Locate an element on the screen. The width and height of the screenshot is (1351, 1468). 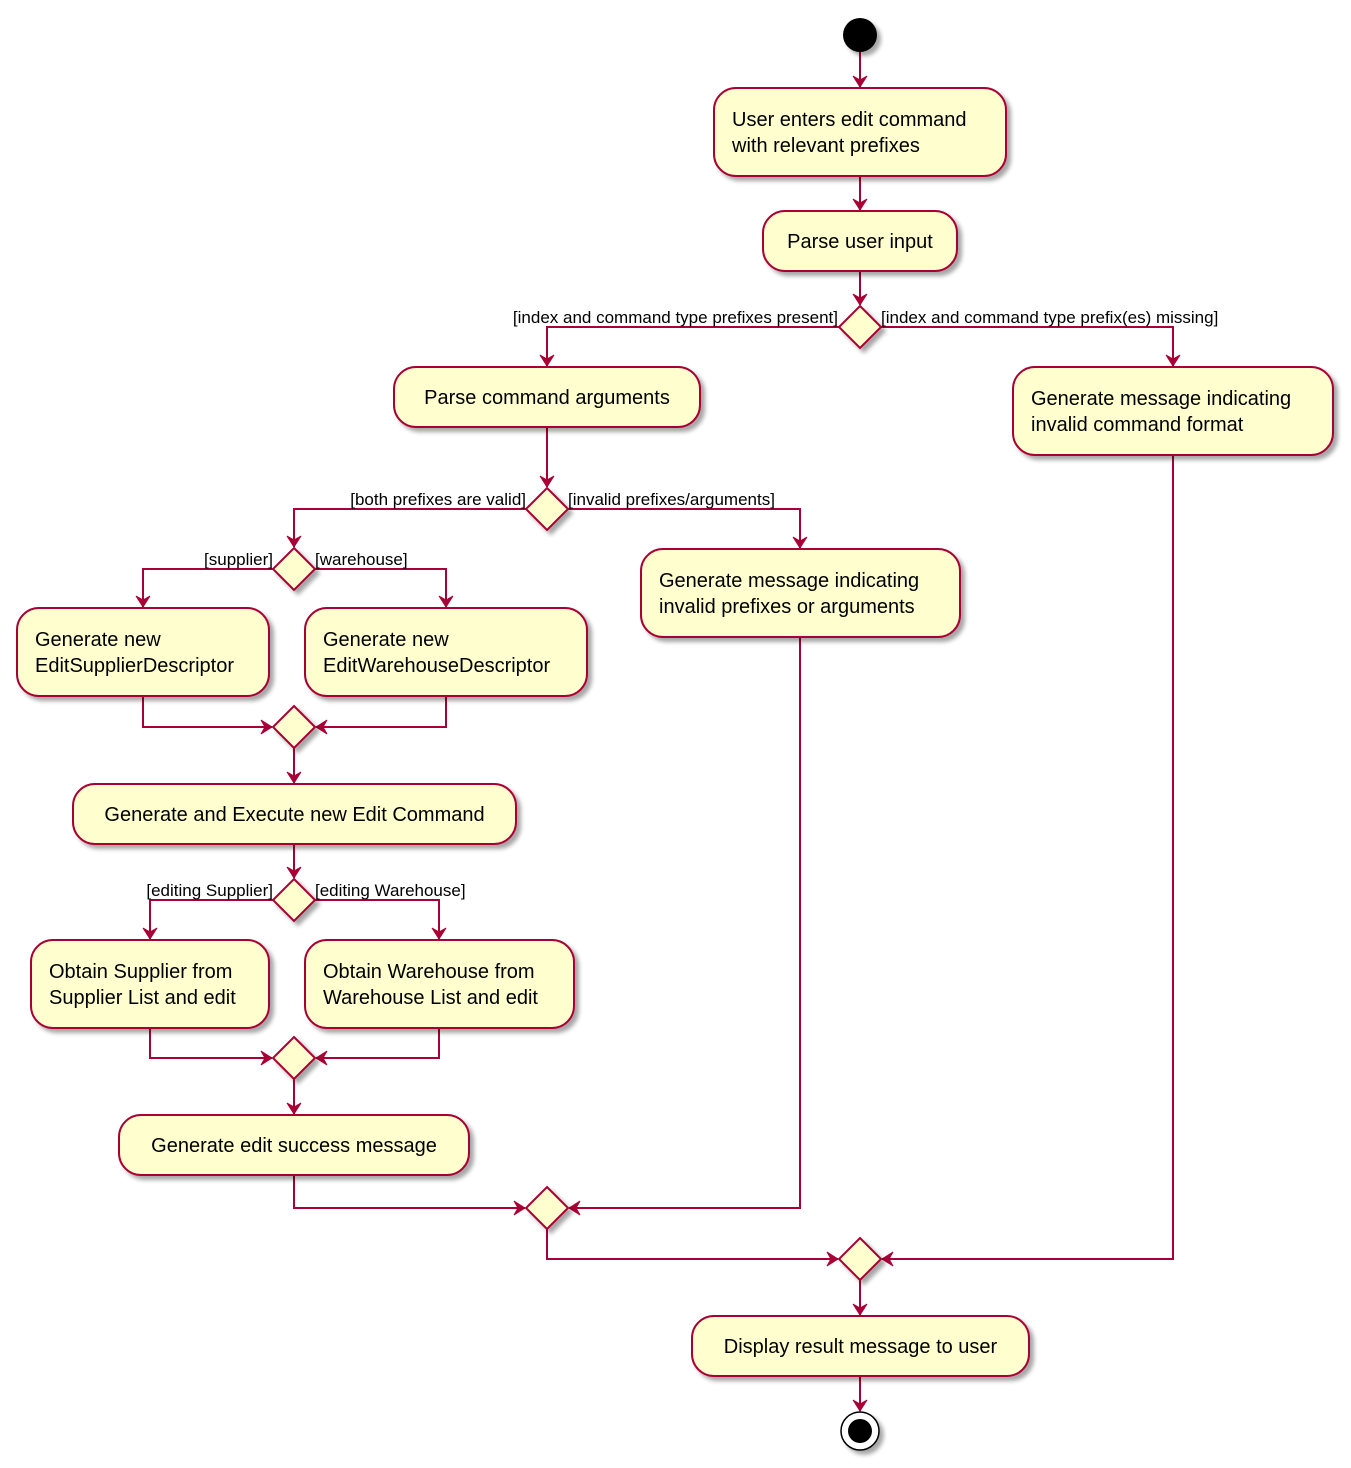
activity-label: EditSupplierDescriptor is located at coordinates (134, 666).